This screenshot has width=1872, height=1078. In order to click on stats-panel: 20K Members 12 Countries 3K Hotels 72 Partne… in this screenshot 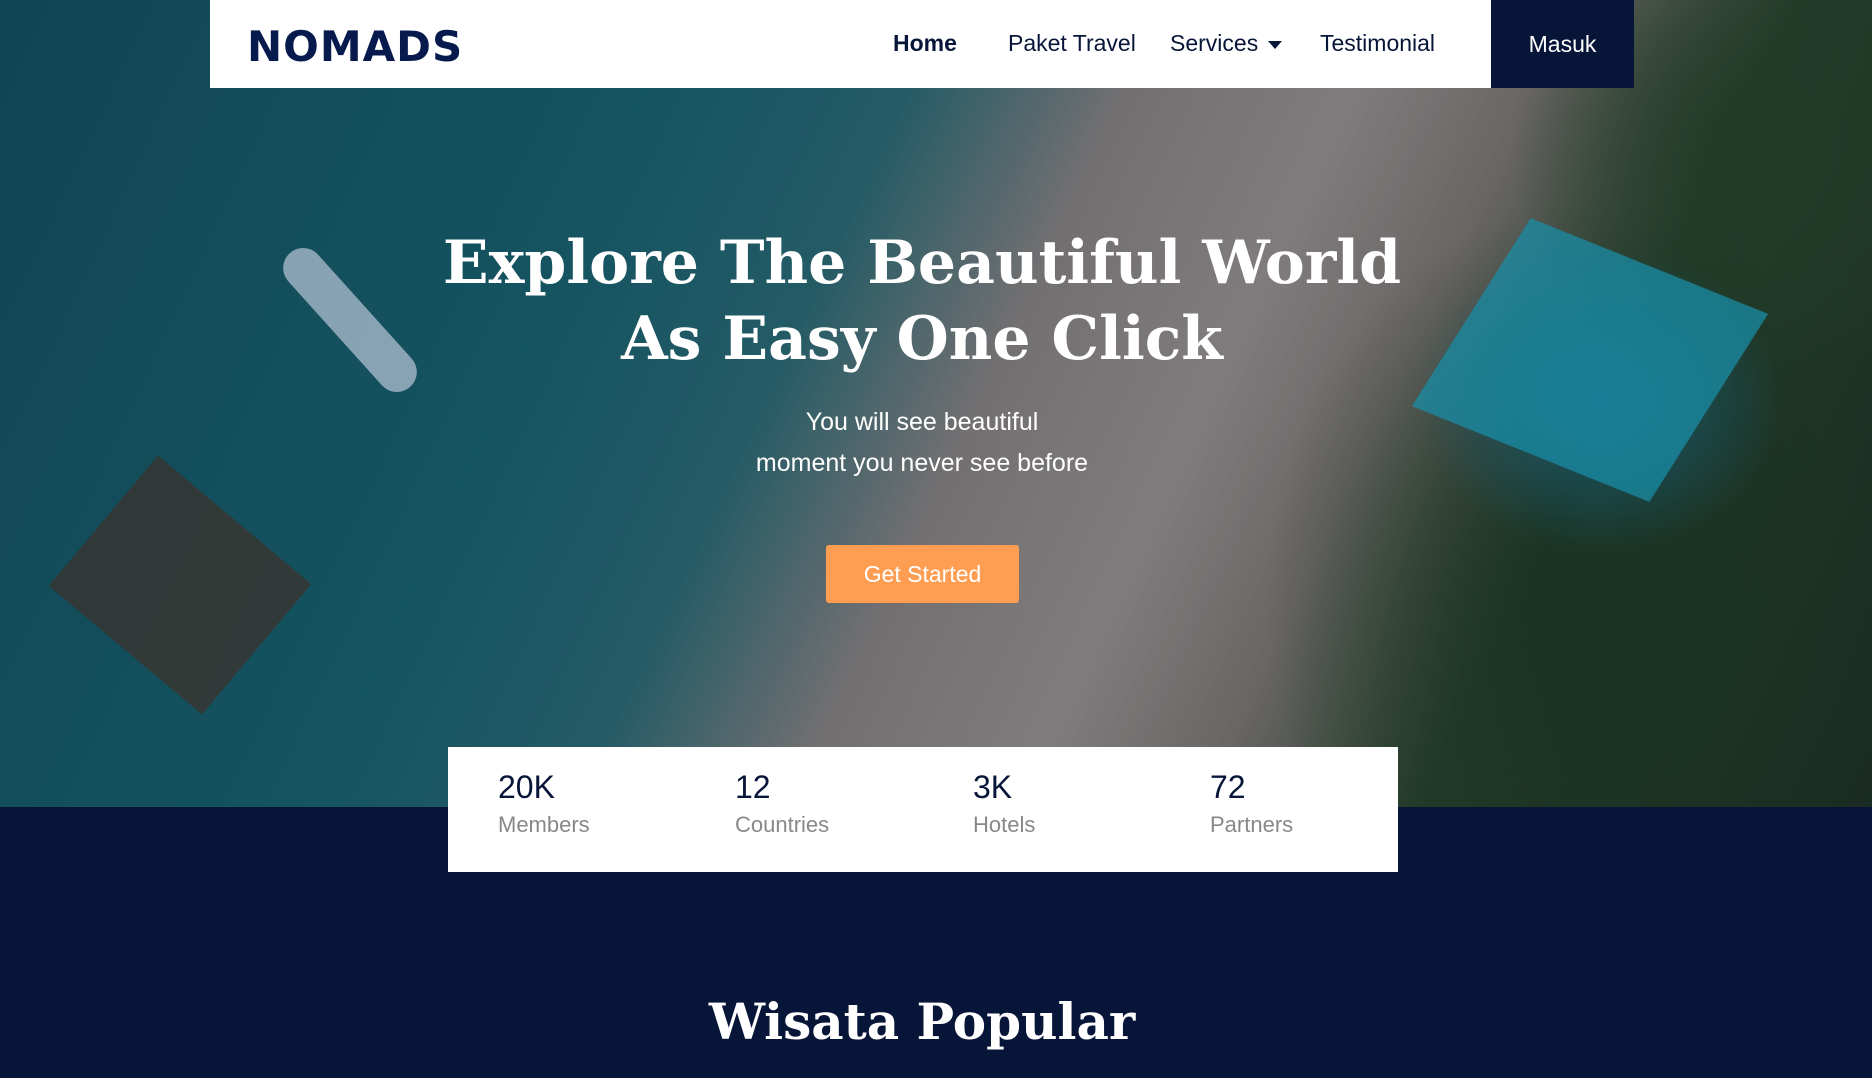, I will do `click(923, 809)`.